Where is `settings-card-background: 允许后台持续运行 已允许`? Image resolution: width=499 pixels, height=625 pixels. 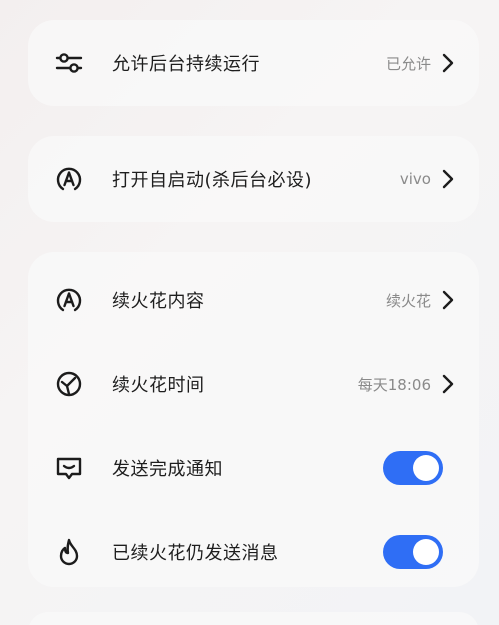
settings-card-background: 允许后台持续运行 已允许 is located at coordinates (253, 63).